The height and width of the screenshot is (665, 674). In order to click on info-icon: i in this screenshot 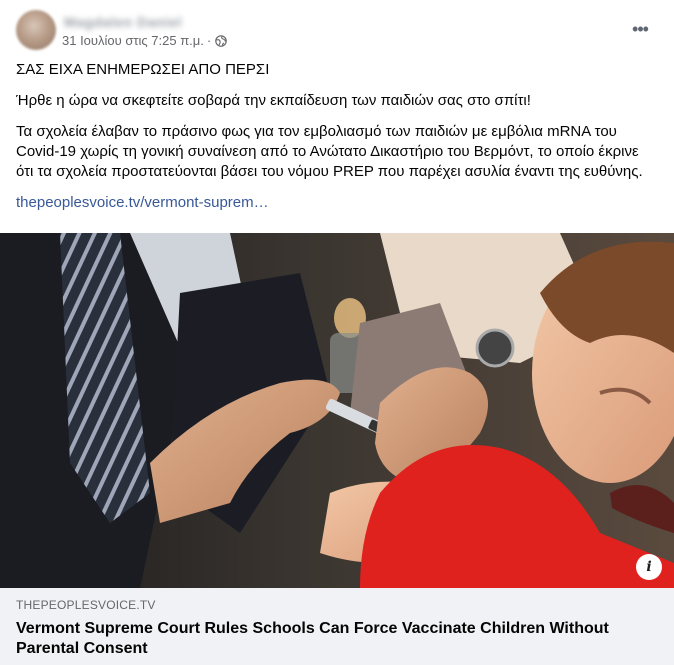, I will do `click(649, 567)`.